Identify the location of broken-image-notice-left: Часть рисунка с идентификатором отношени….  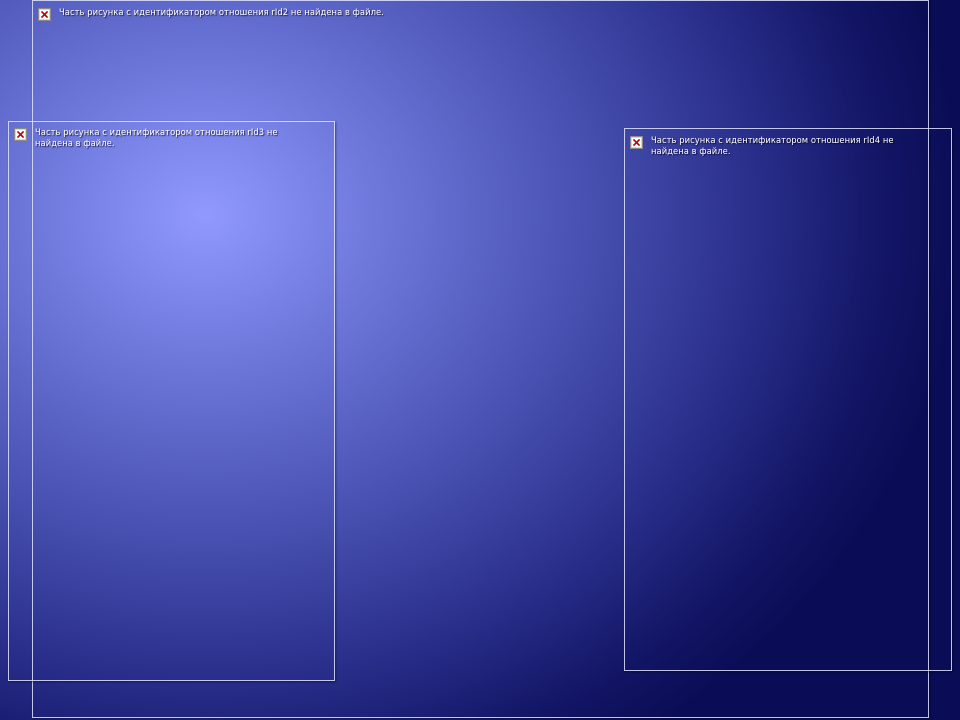
(159, 137).